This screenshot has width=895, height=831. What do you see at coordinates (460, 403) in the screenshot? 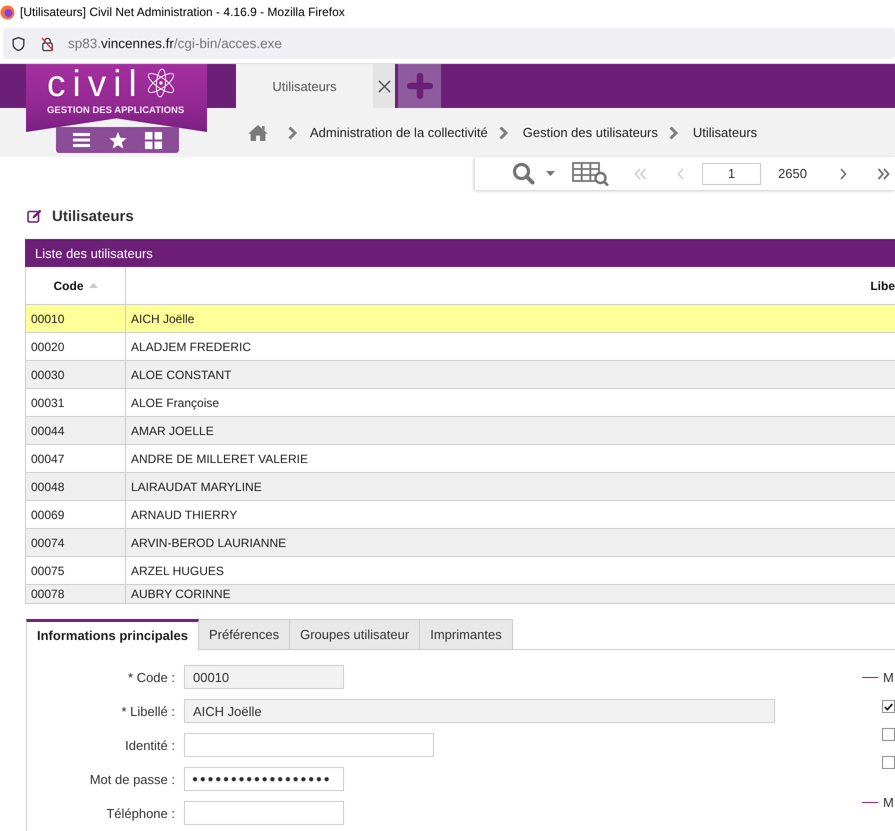
I see `table-row: 00031 ALOE Françoise` at bounding box center [460, 403].